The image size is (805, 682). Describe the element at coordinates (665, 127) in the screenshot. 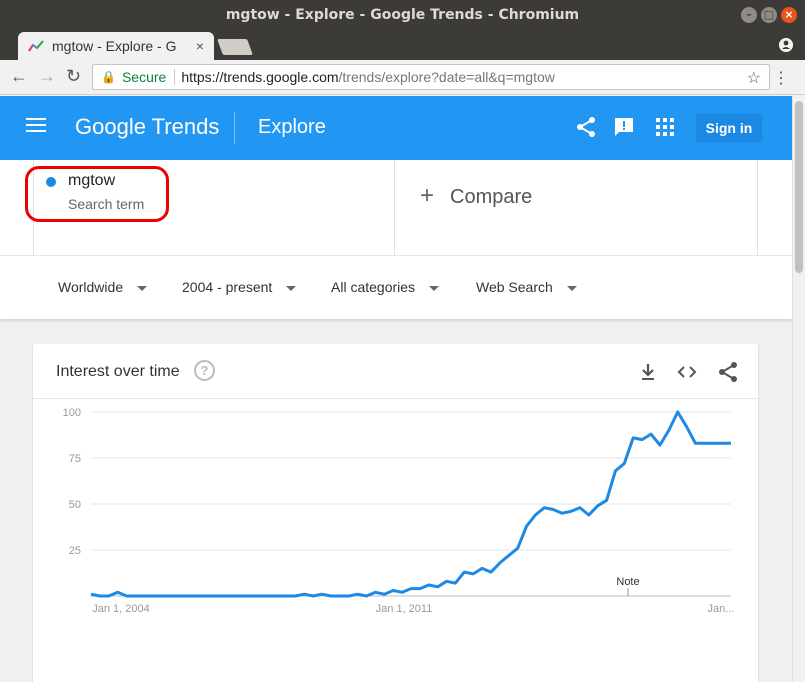

I see `apps-grid-icon` at that location.